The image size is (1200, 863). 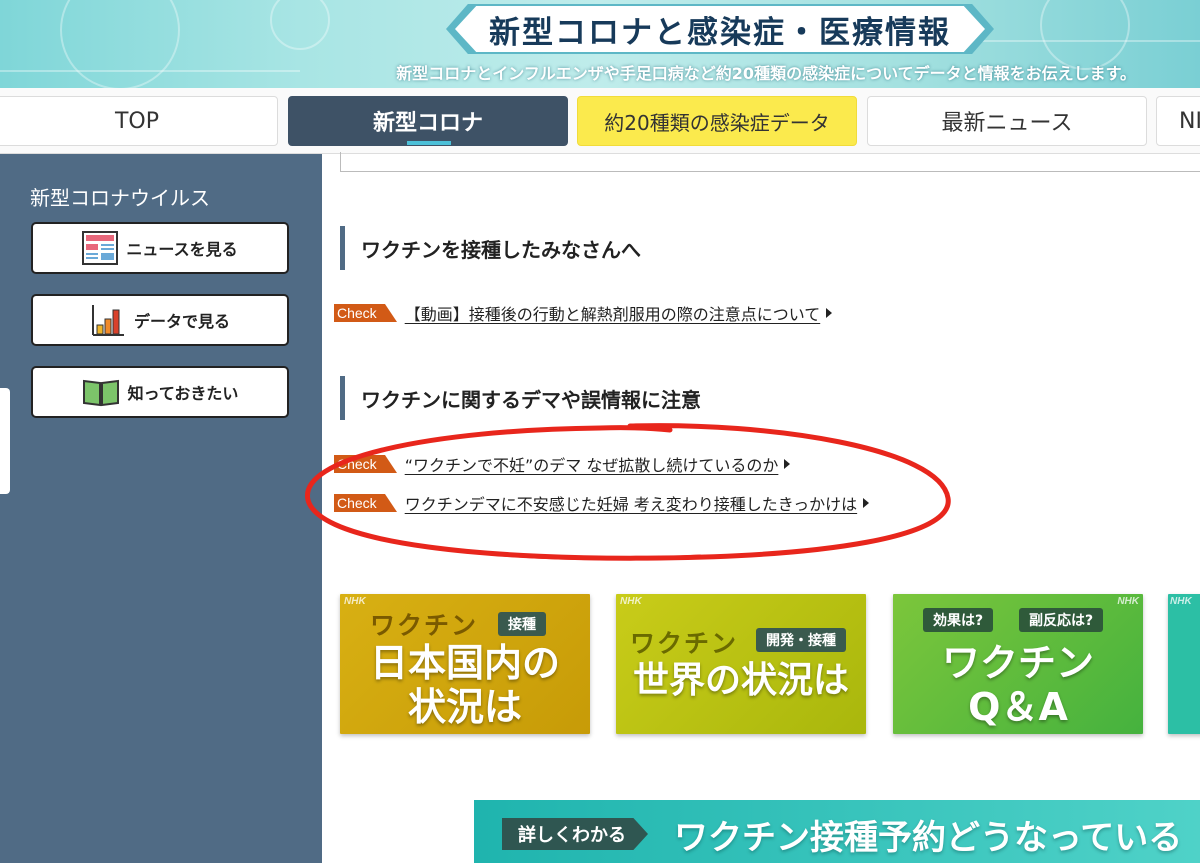 I want to click on previous-section-box, so click(x=770, y=162).